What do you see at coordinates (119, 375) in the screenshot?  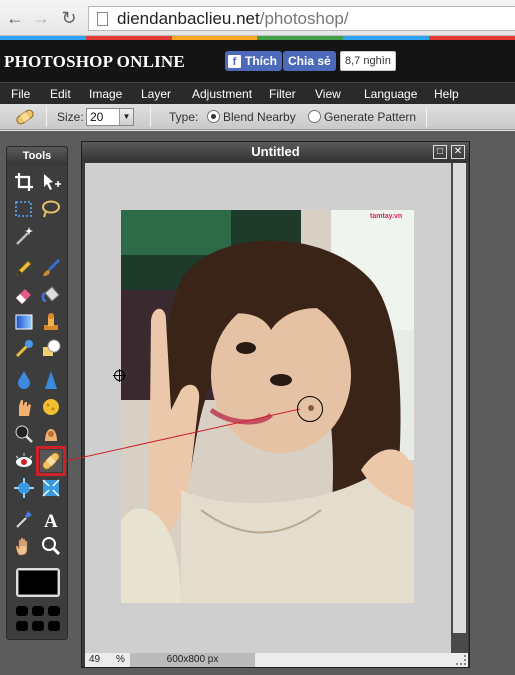 I see `crosshair-cursor-icon` at bounding box center [119, 375].